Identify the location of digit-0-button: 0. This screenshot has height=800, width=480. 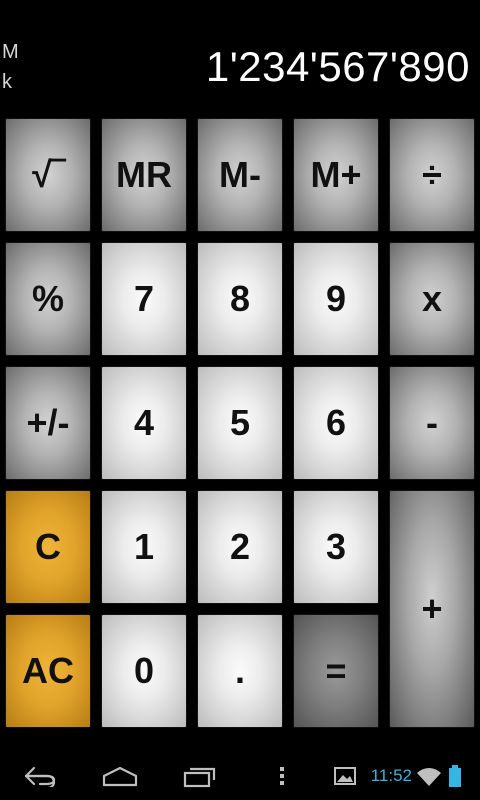
(144, 671).